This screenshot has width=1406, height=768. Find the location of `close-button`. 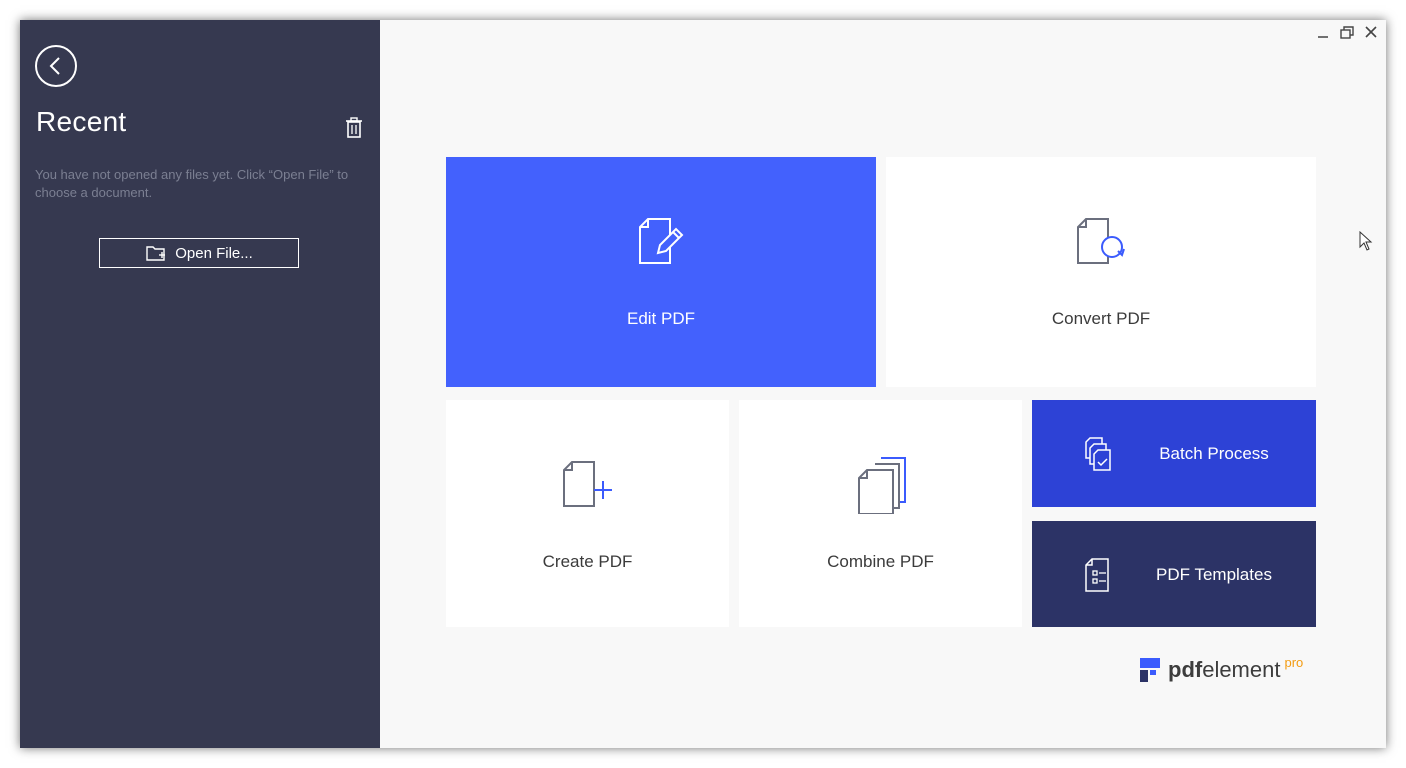

close-button is located at coordinates (1371, 33).